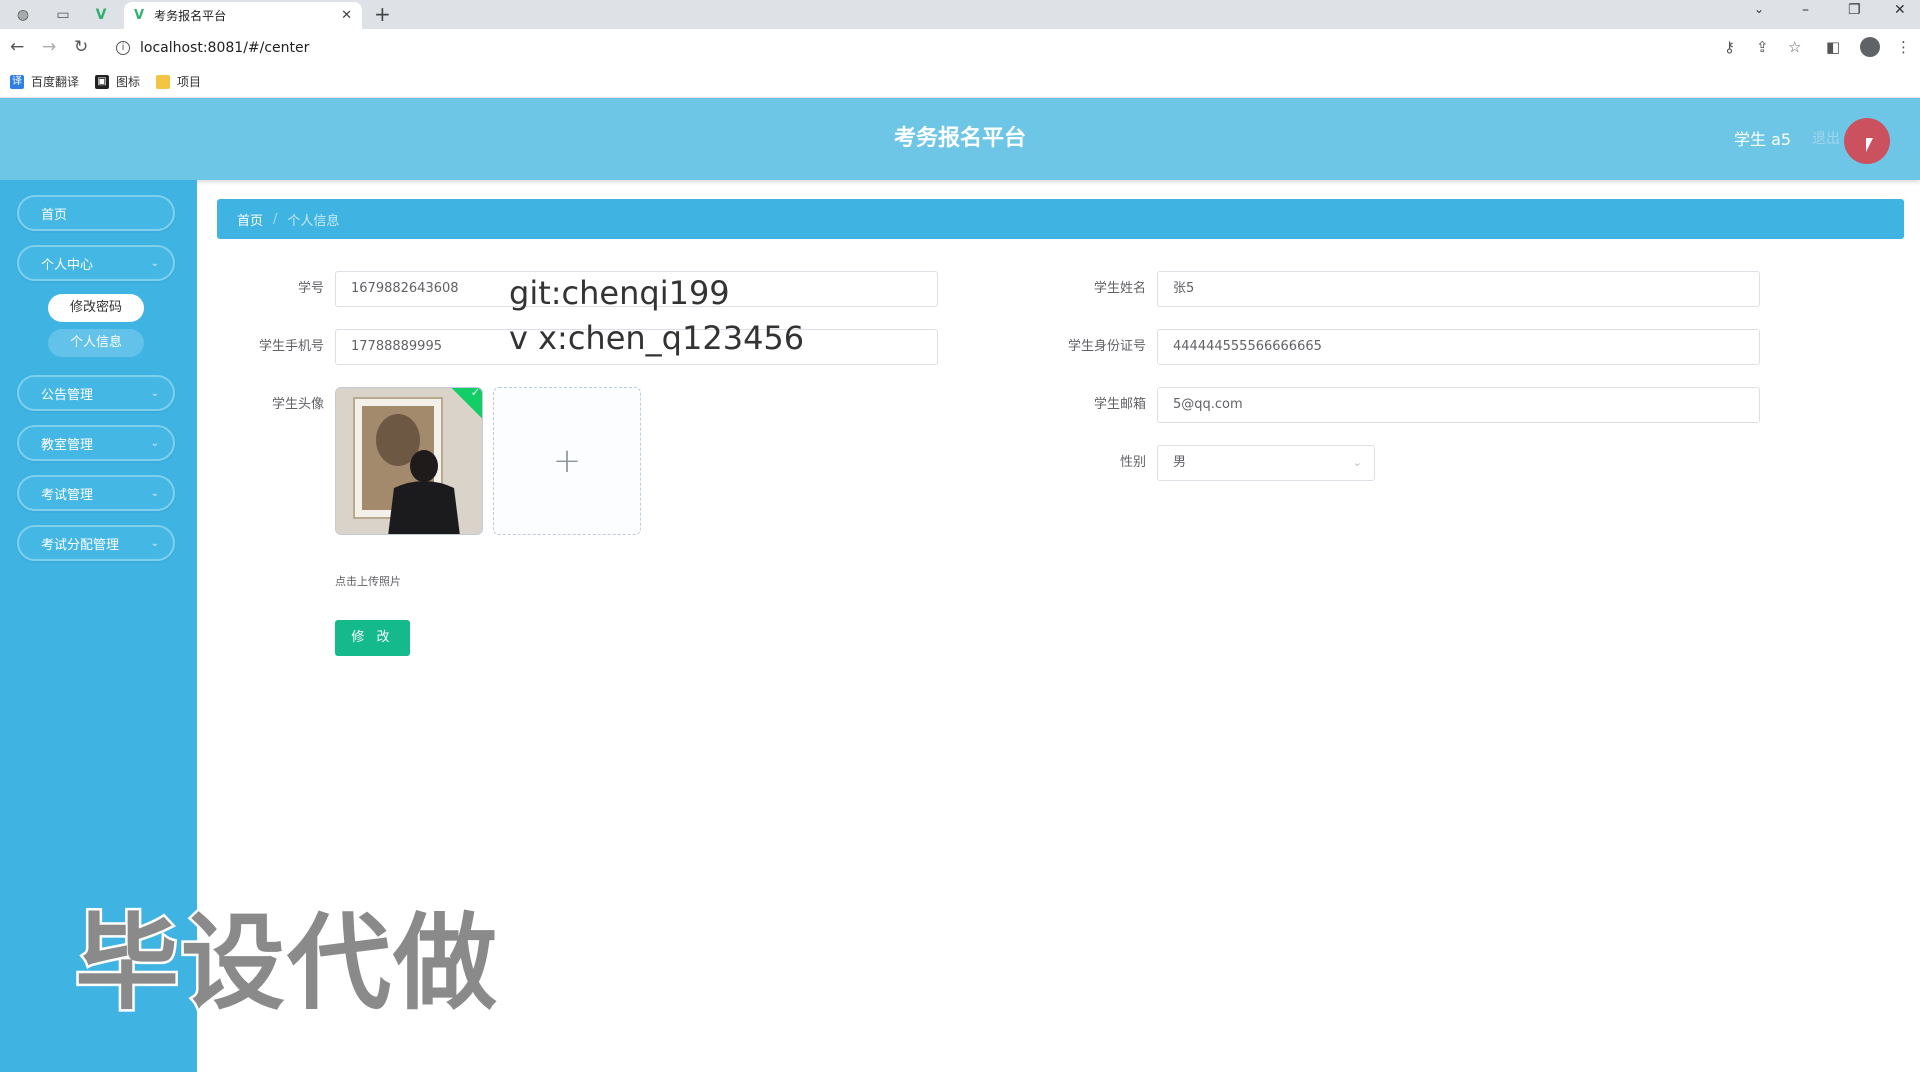 The width and height of the screenshot is (1920, 1072). Describe the element at coordinates (67, 265) in the screenshot. I see `sidebar-item-label: 个人中心` at that location.